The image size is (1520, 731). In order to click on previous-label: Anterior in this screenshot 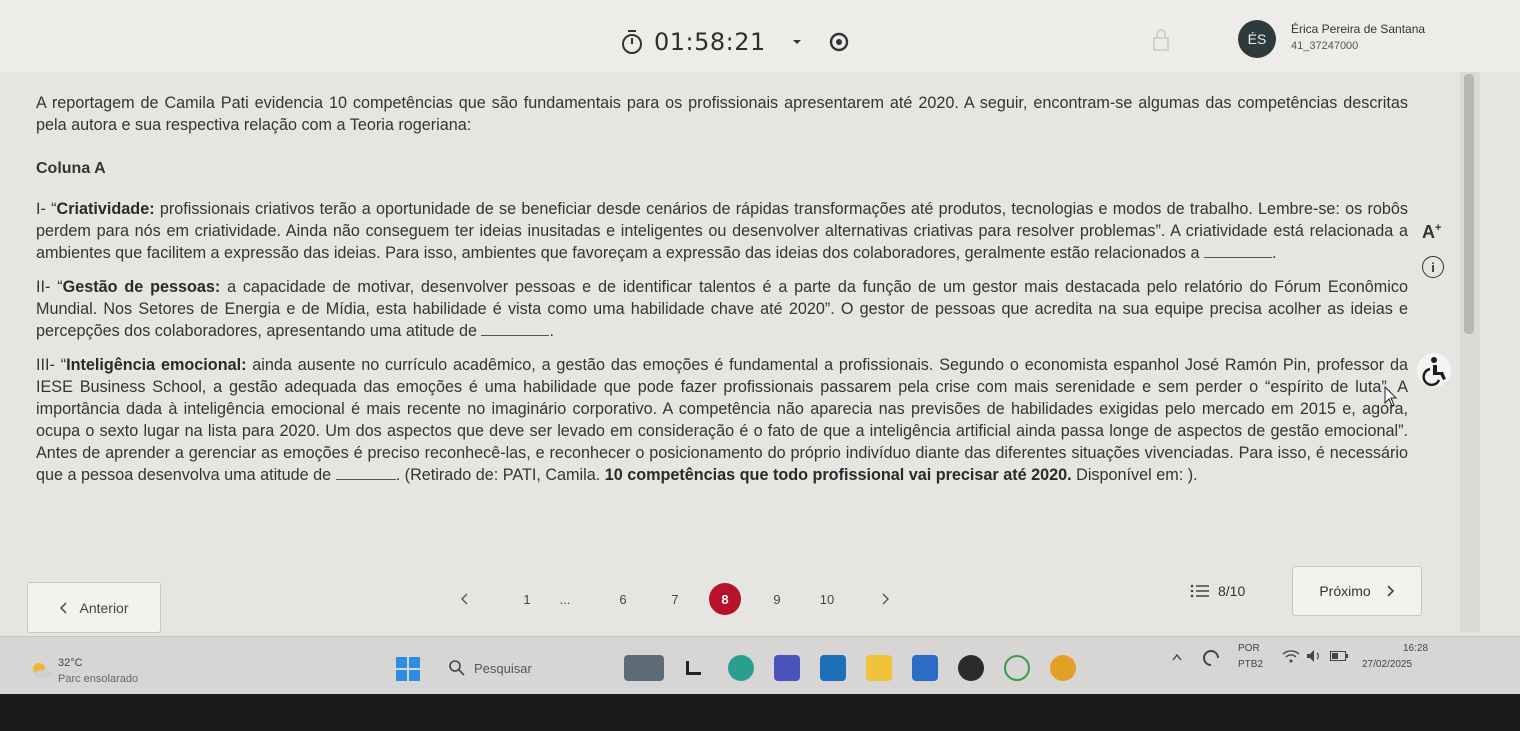, I will do `click(104, 607)`.